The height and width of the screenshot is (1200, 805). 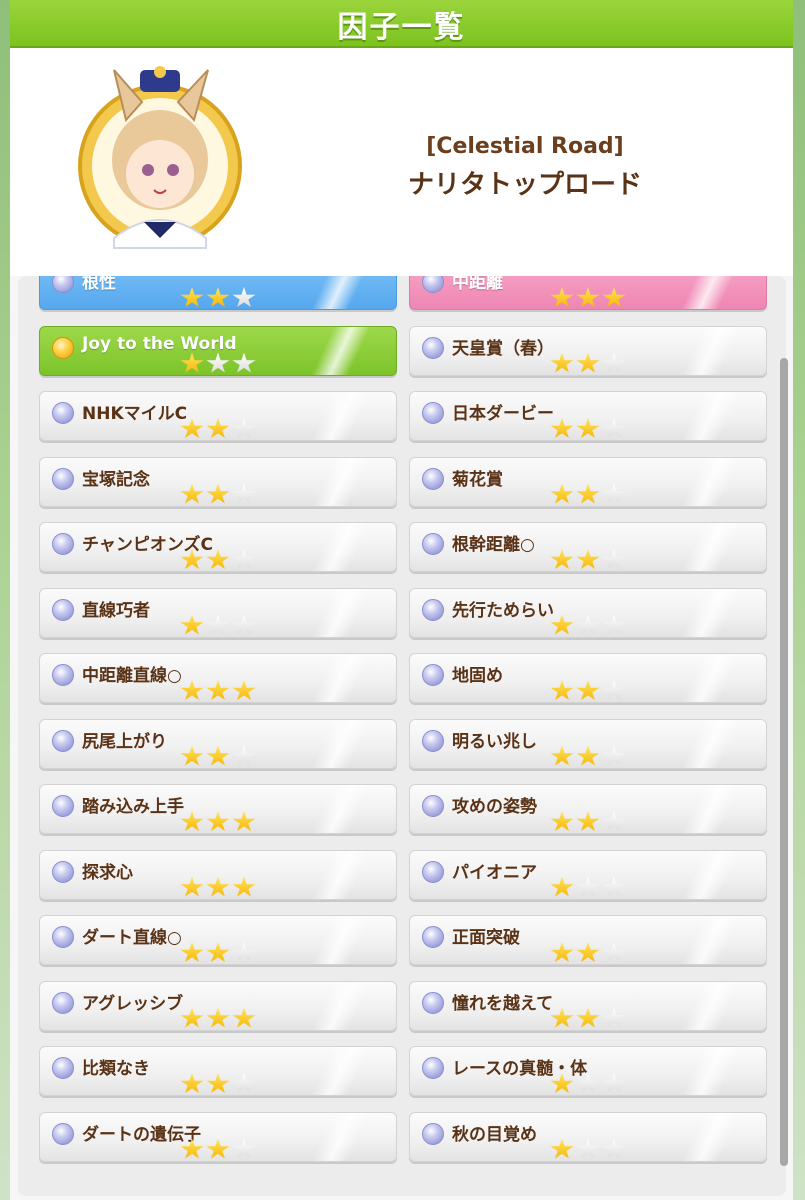 I want to click on factor-card: 秋の目覚め, so click(x=588, y=1136).